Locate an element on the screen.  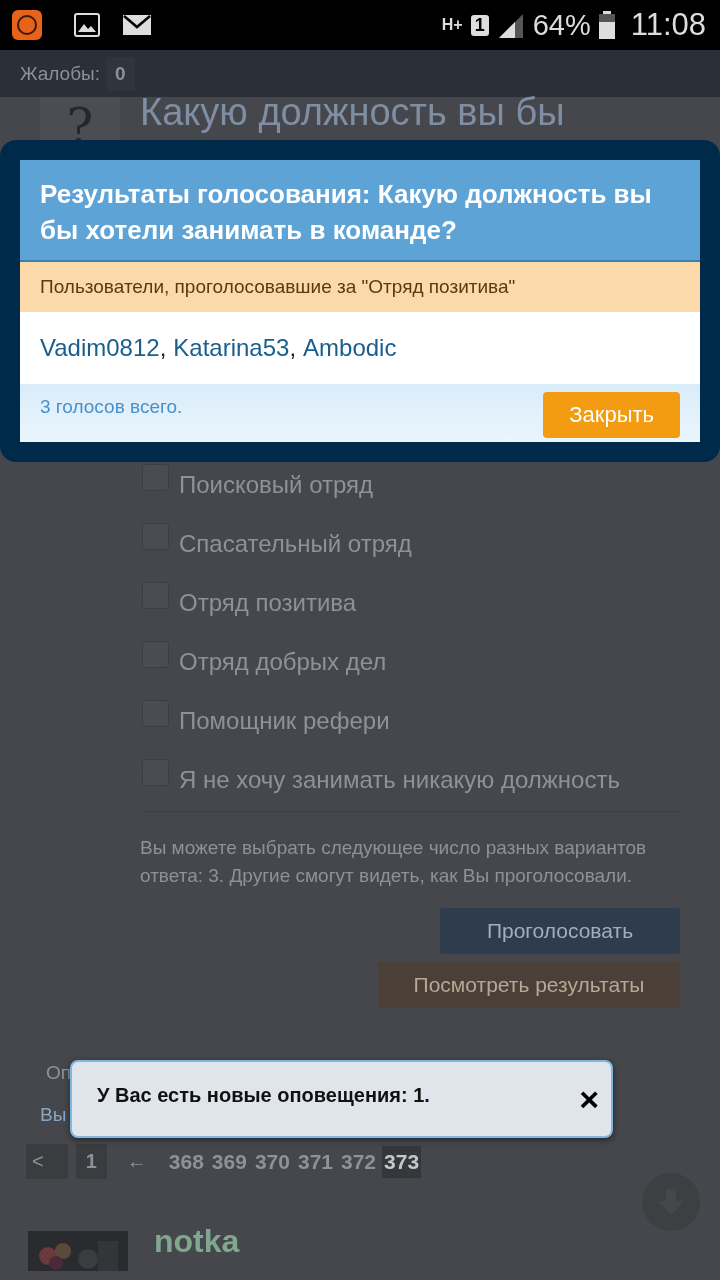
page-button: 1 is located at coordinates (91, 1161).